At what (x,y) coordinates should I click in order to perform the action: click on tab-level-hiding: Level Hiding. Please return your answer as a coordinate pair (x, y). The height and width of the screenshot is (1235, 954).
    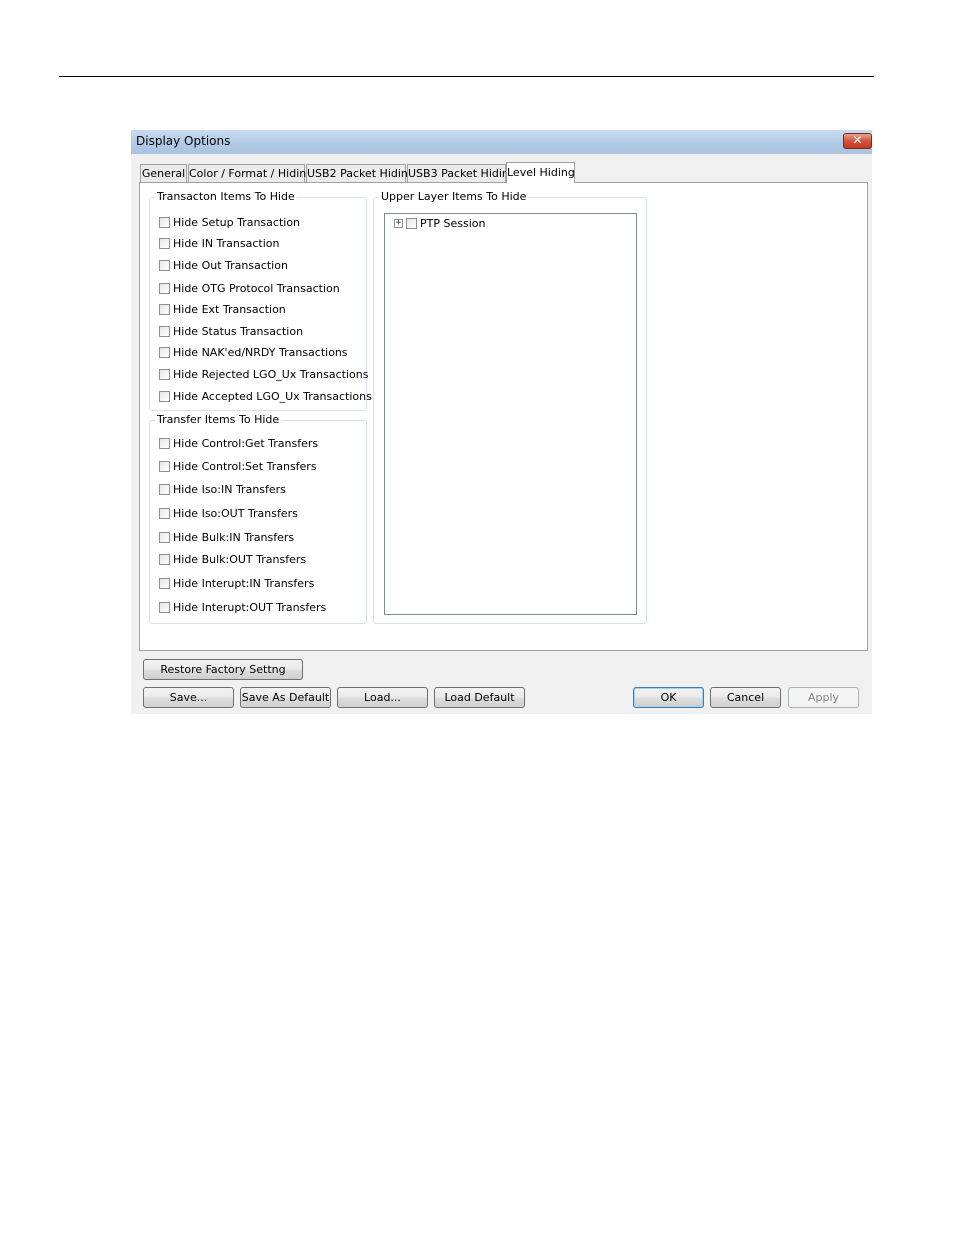
    Looking at the image, I should click on (540, 172).